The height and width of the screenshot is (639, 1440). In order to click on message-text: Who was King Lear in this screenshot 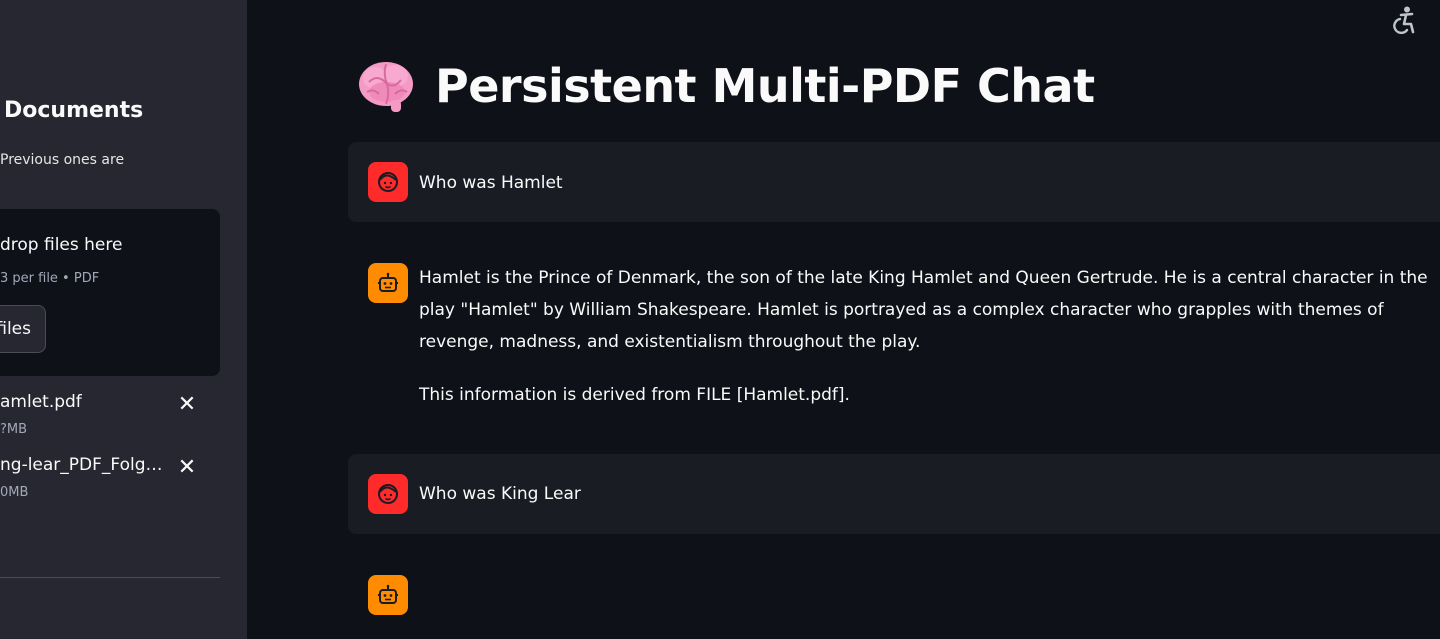, I will do `click(500, 494)`.